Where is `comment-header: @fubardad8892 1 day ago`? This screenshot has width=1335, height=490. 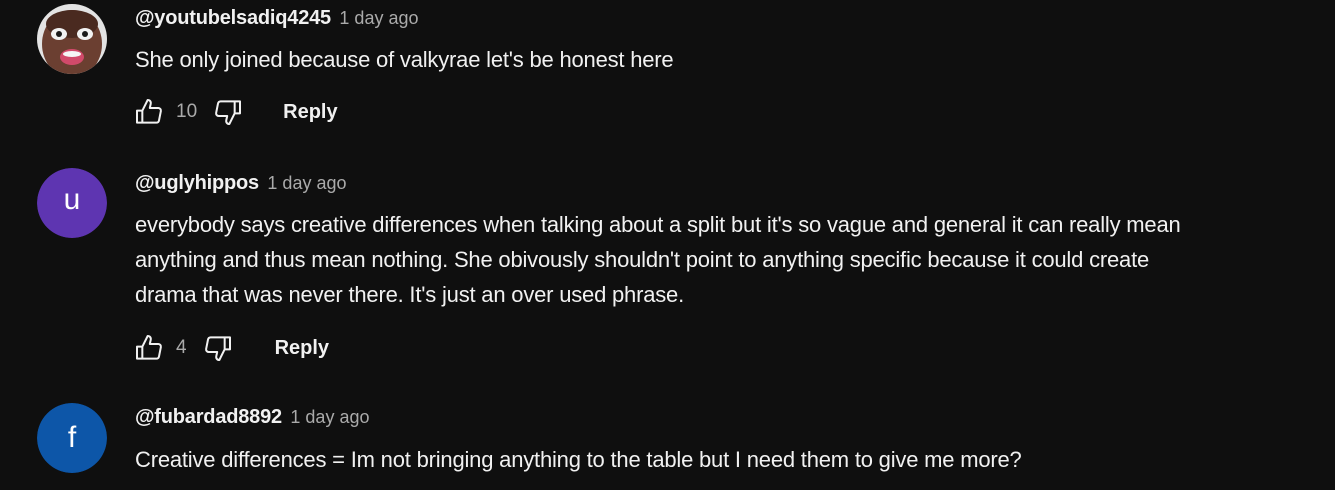
comment-header: @fubardad8892 1 day ago is located at coordinates (252, 417).